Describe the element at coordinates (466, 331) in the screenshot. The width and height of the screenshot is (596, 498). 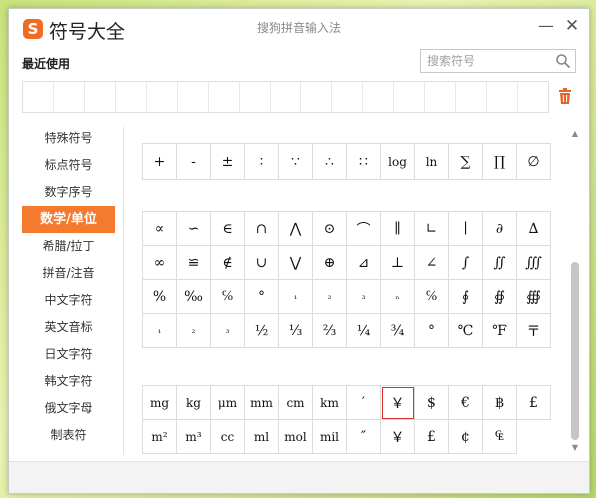
I see `symbol-cell: ℃` at that location.